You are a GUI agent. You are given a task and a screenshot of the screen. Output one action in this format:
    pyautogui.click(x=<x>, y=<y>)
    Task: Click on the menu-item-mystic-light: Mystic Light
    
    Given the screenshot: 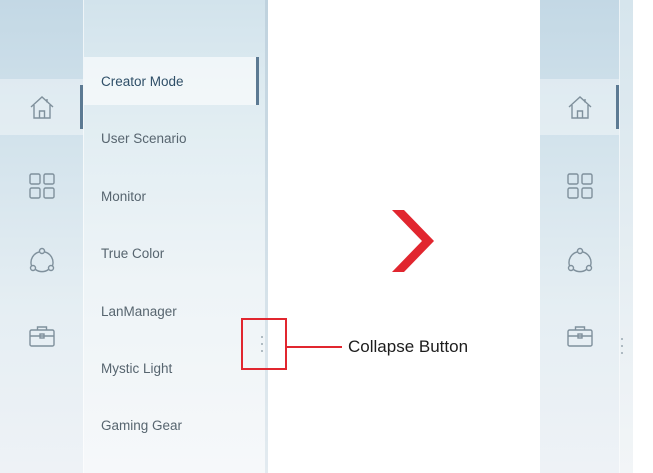 What is the action you would take?
    pyautogui.click(x=171, y=368)
    